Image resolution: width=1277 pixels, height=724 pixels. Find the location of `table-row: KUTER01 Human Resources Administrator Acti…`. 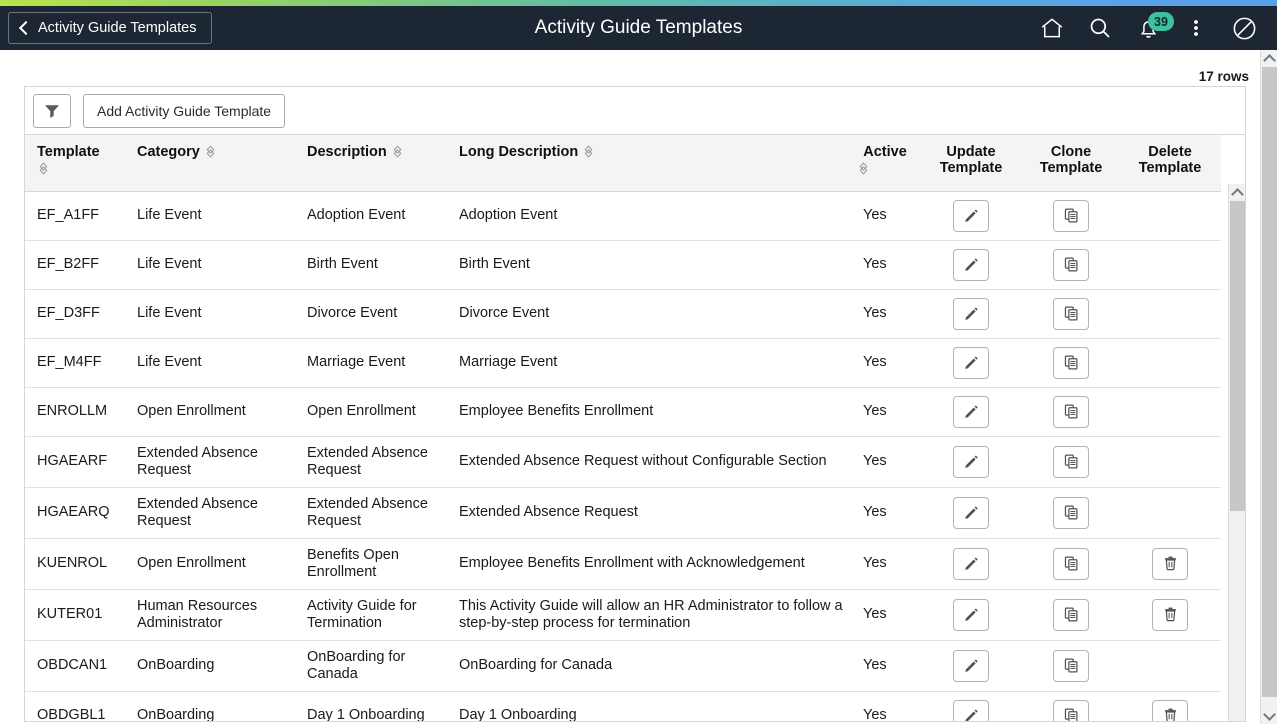

table-row: KUTER01 Human Resources Administrator Acti… is located at coordinates (623, 615).